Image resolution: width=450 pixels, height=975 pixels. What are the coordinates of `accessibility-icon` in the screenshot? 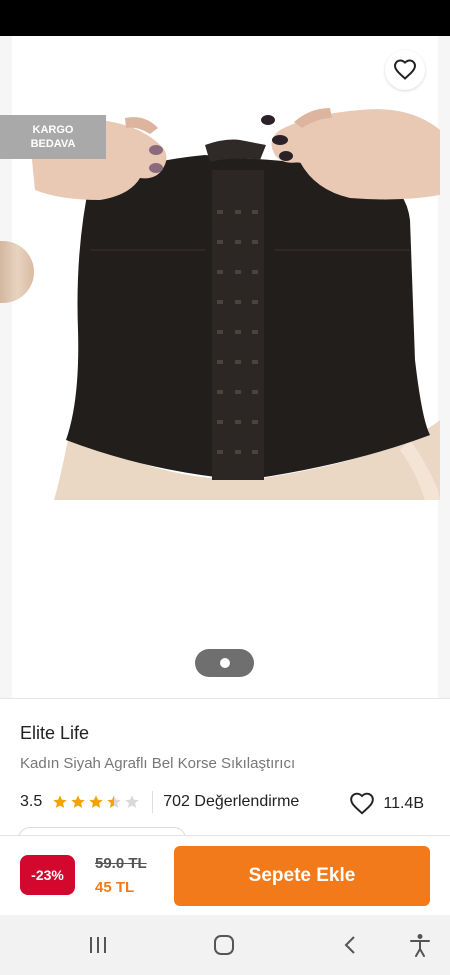 It's located at (420, 945).